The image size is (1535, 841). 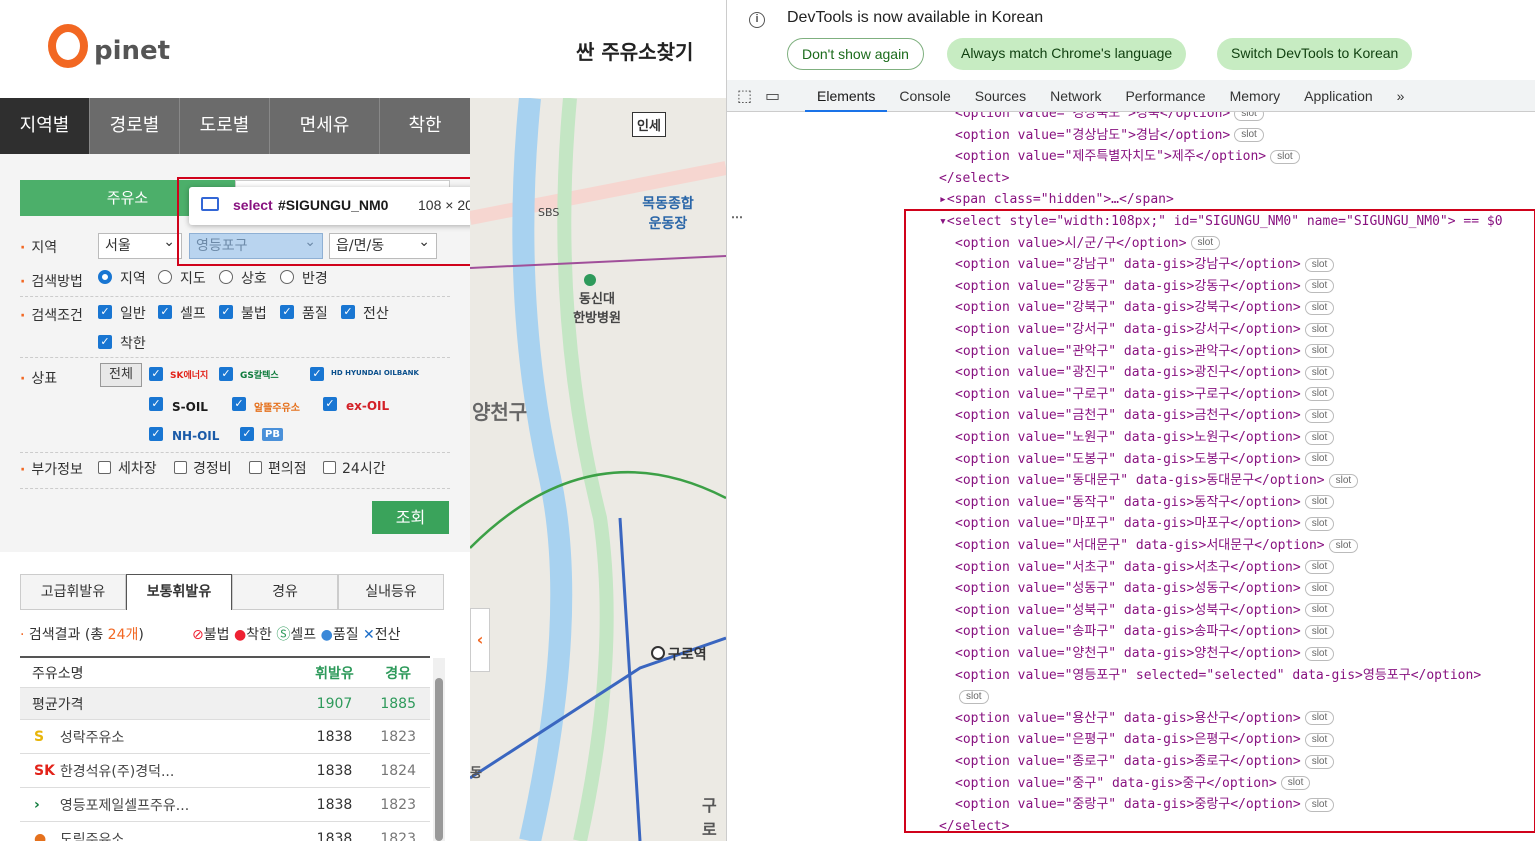 I want to click on brand-check-alddeul: ✓, so click(x=239, y=404).